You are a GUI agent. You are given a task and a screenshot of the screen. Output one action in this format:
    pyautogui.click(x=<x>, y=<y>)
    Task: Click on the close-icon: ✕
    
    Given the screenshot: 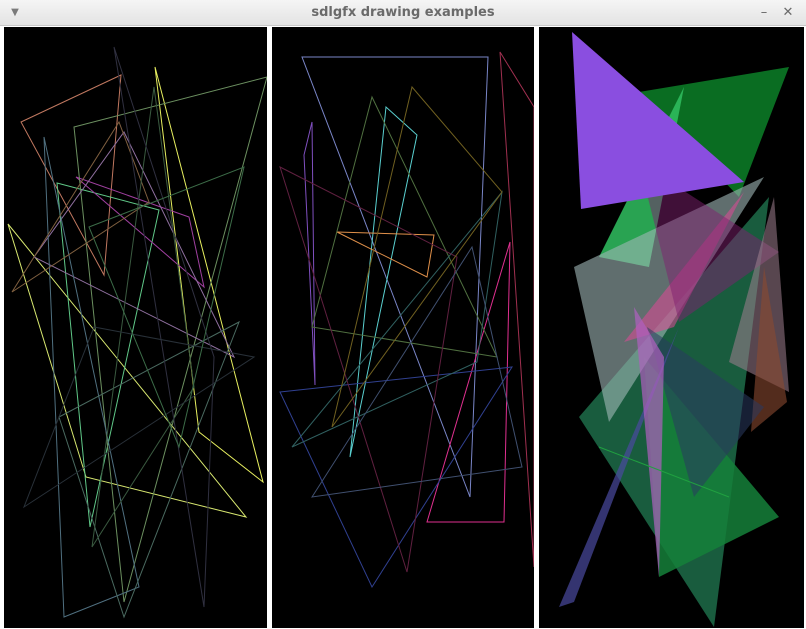 What is the action you would take?
    pyautogui.click(x=788, y=13)
    